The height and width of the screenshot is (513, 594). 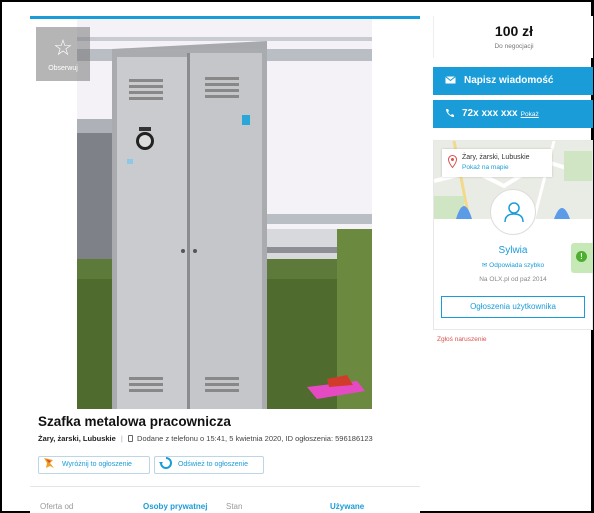 I want to click on user-ads-button: Ogłoszenia użytkownika, so click(x=513, y=307).